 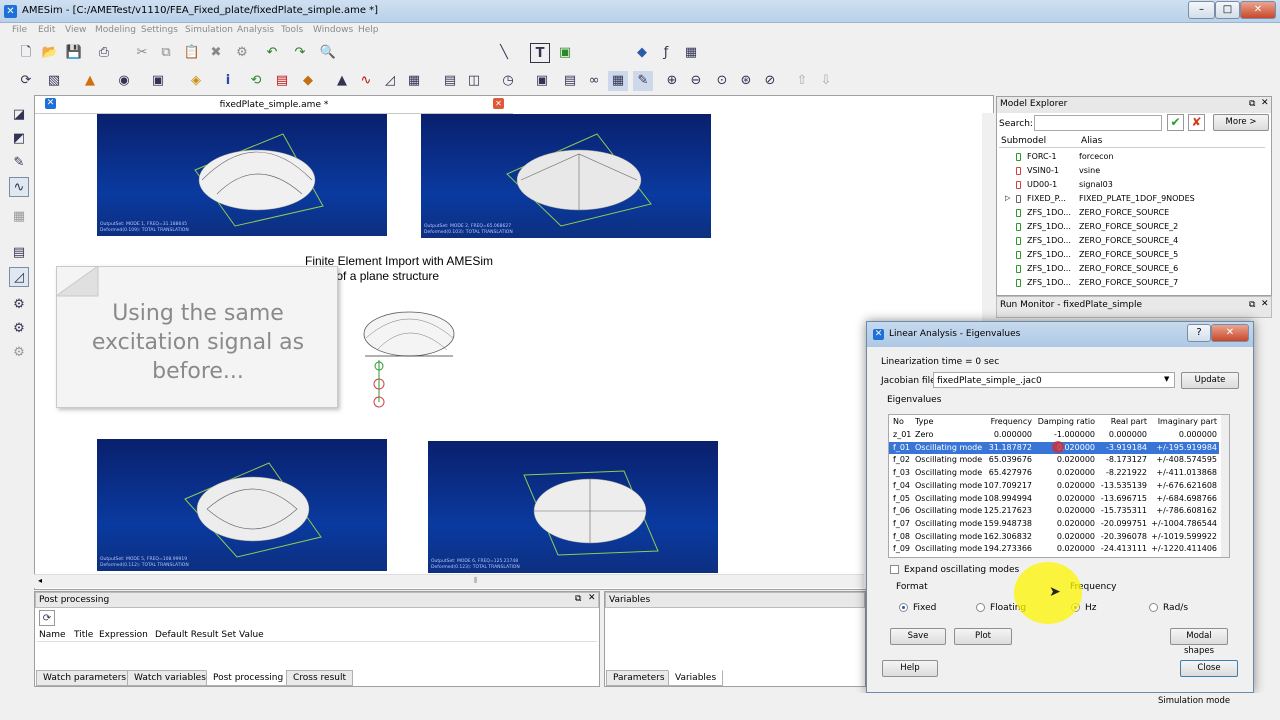 I want to click on line-tool-icon: ╲, so click(x=504, y=53).